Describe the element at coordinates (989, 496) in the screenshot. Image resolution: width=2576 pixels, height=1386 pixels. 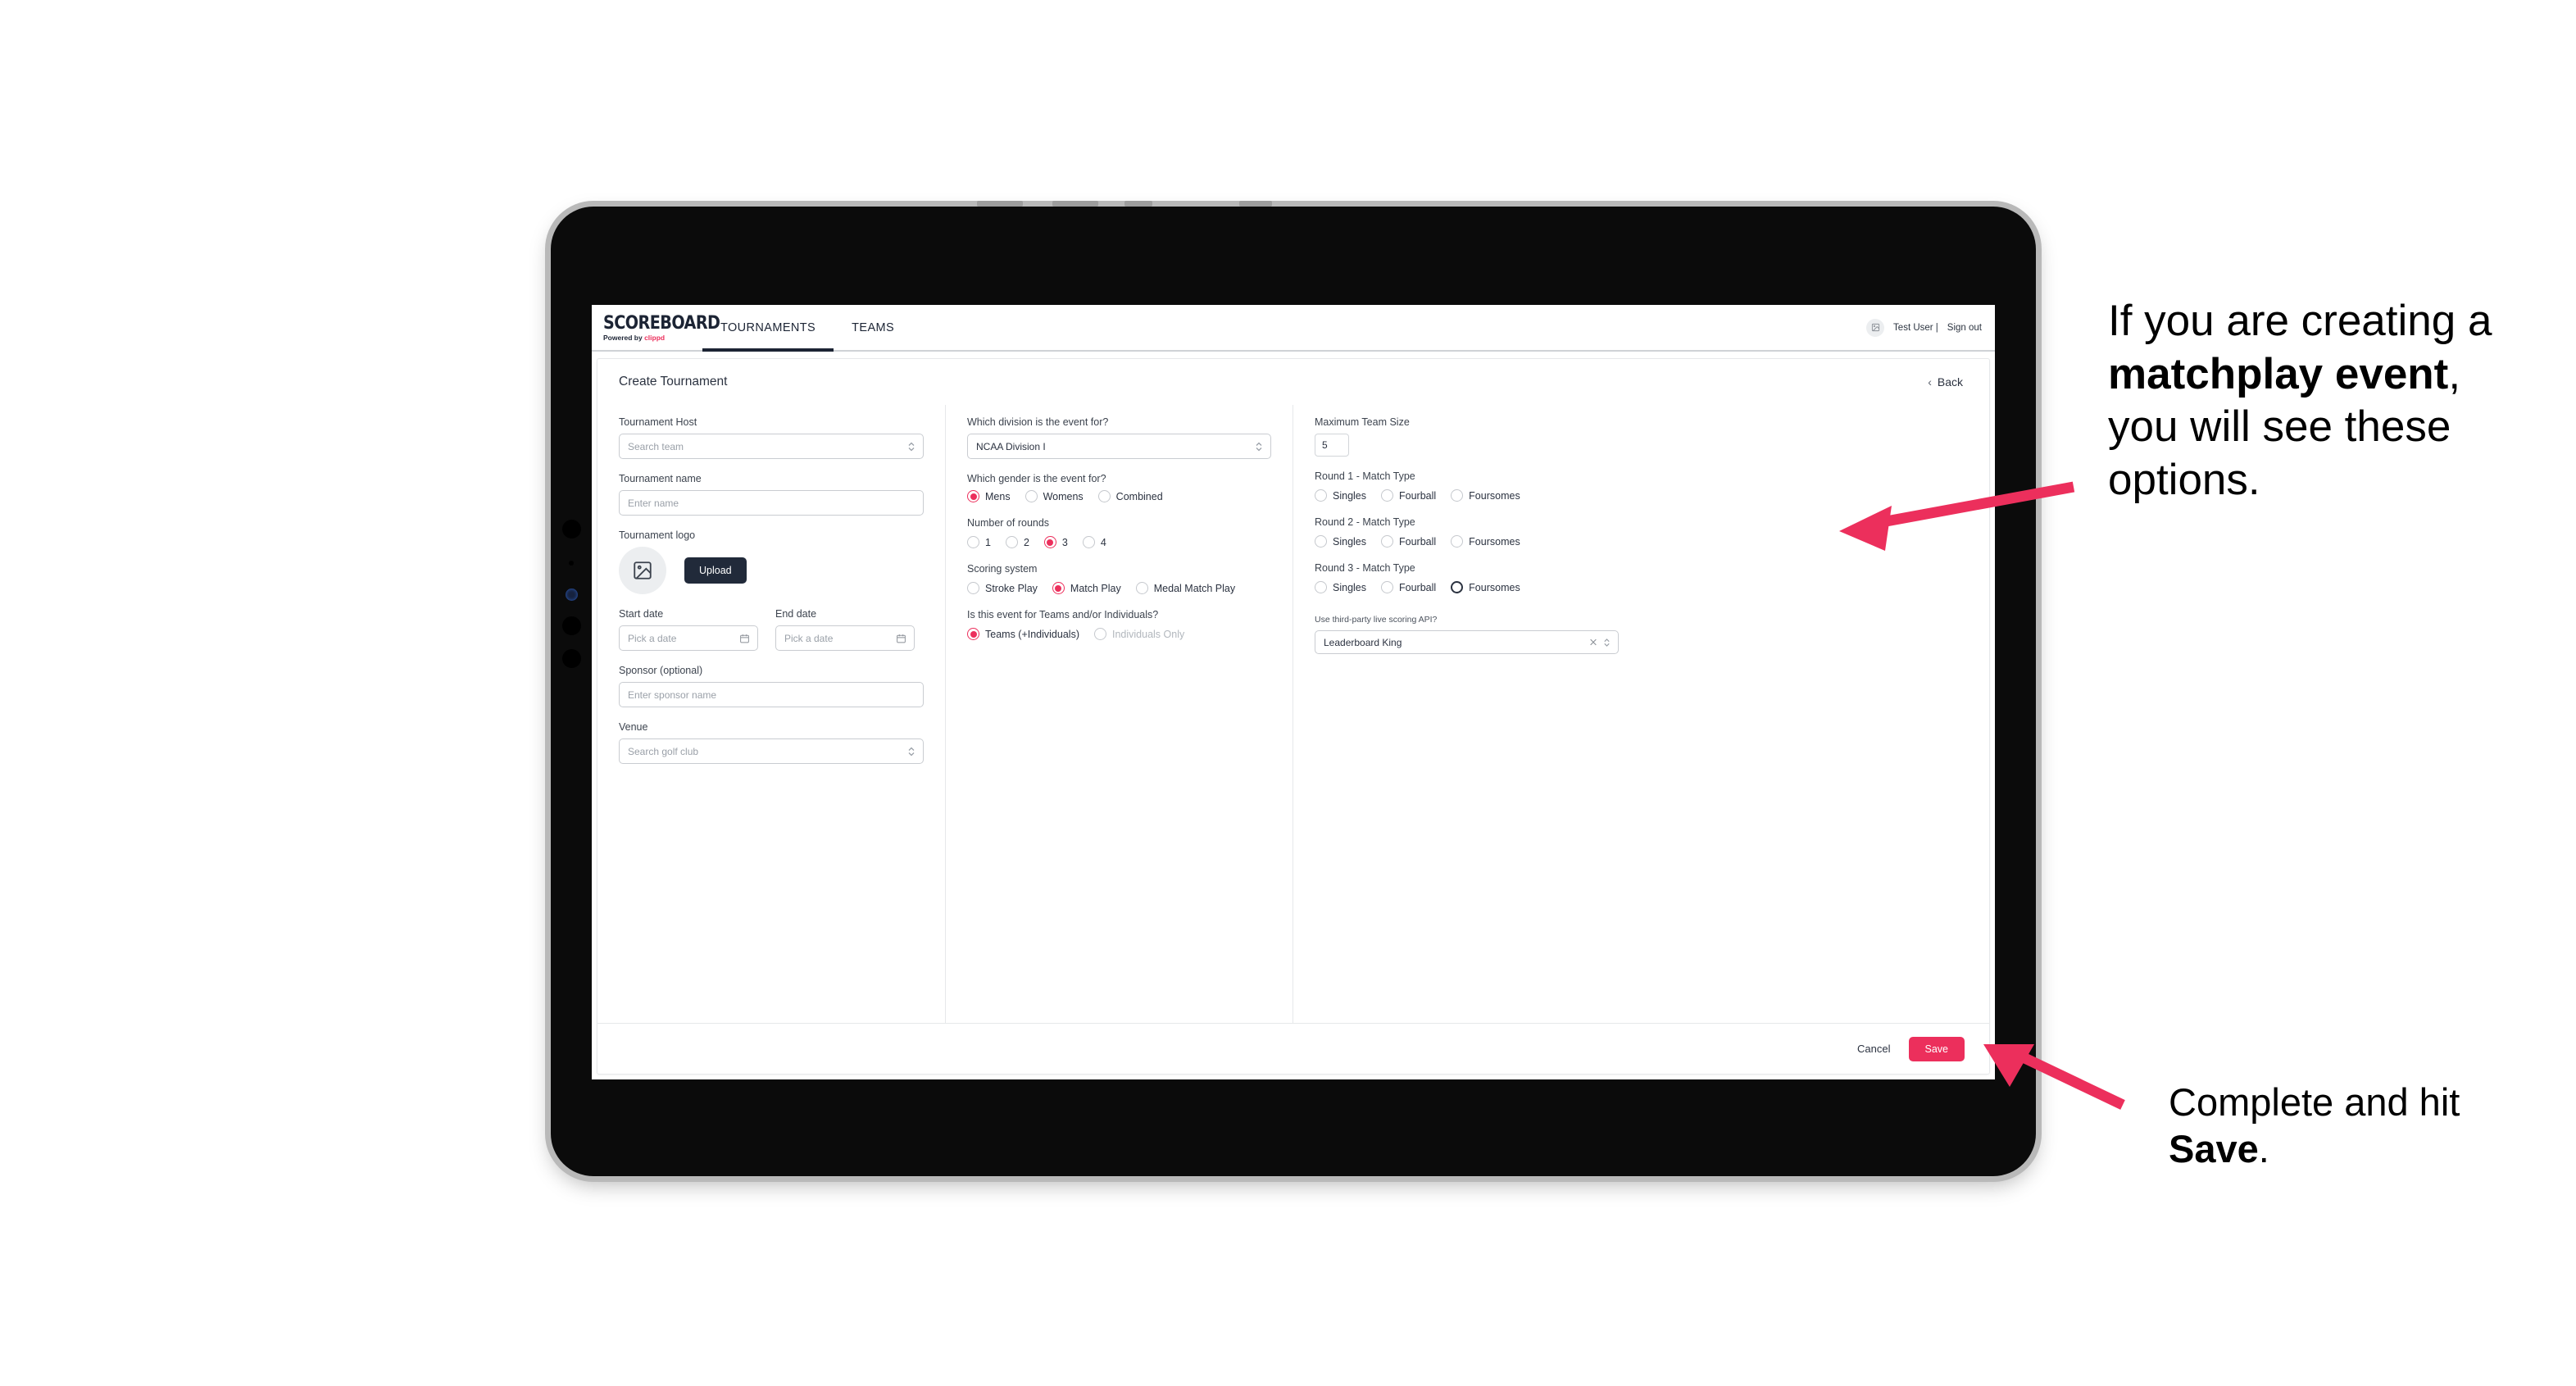
I see `gender-radio-mens: Mens` at that location.